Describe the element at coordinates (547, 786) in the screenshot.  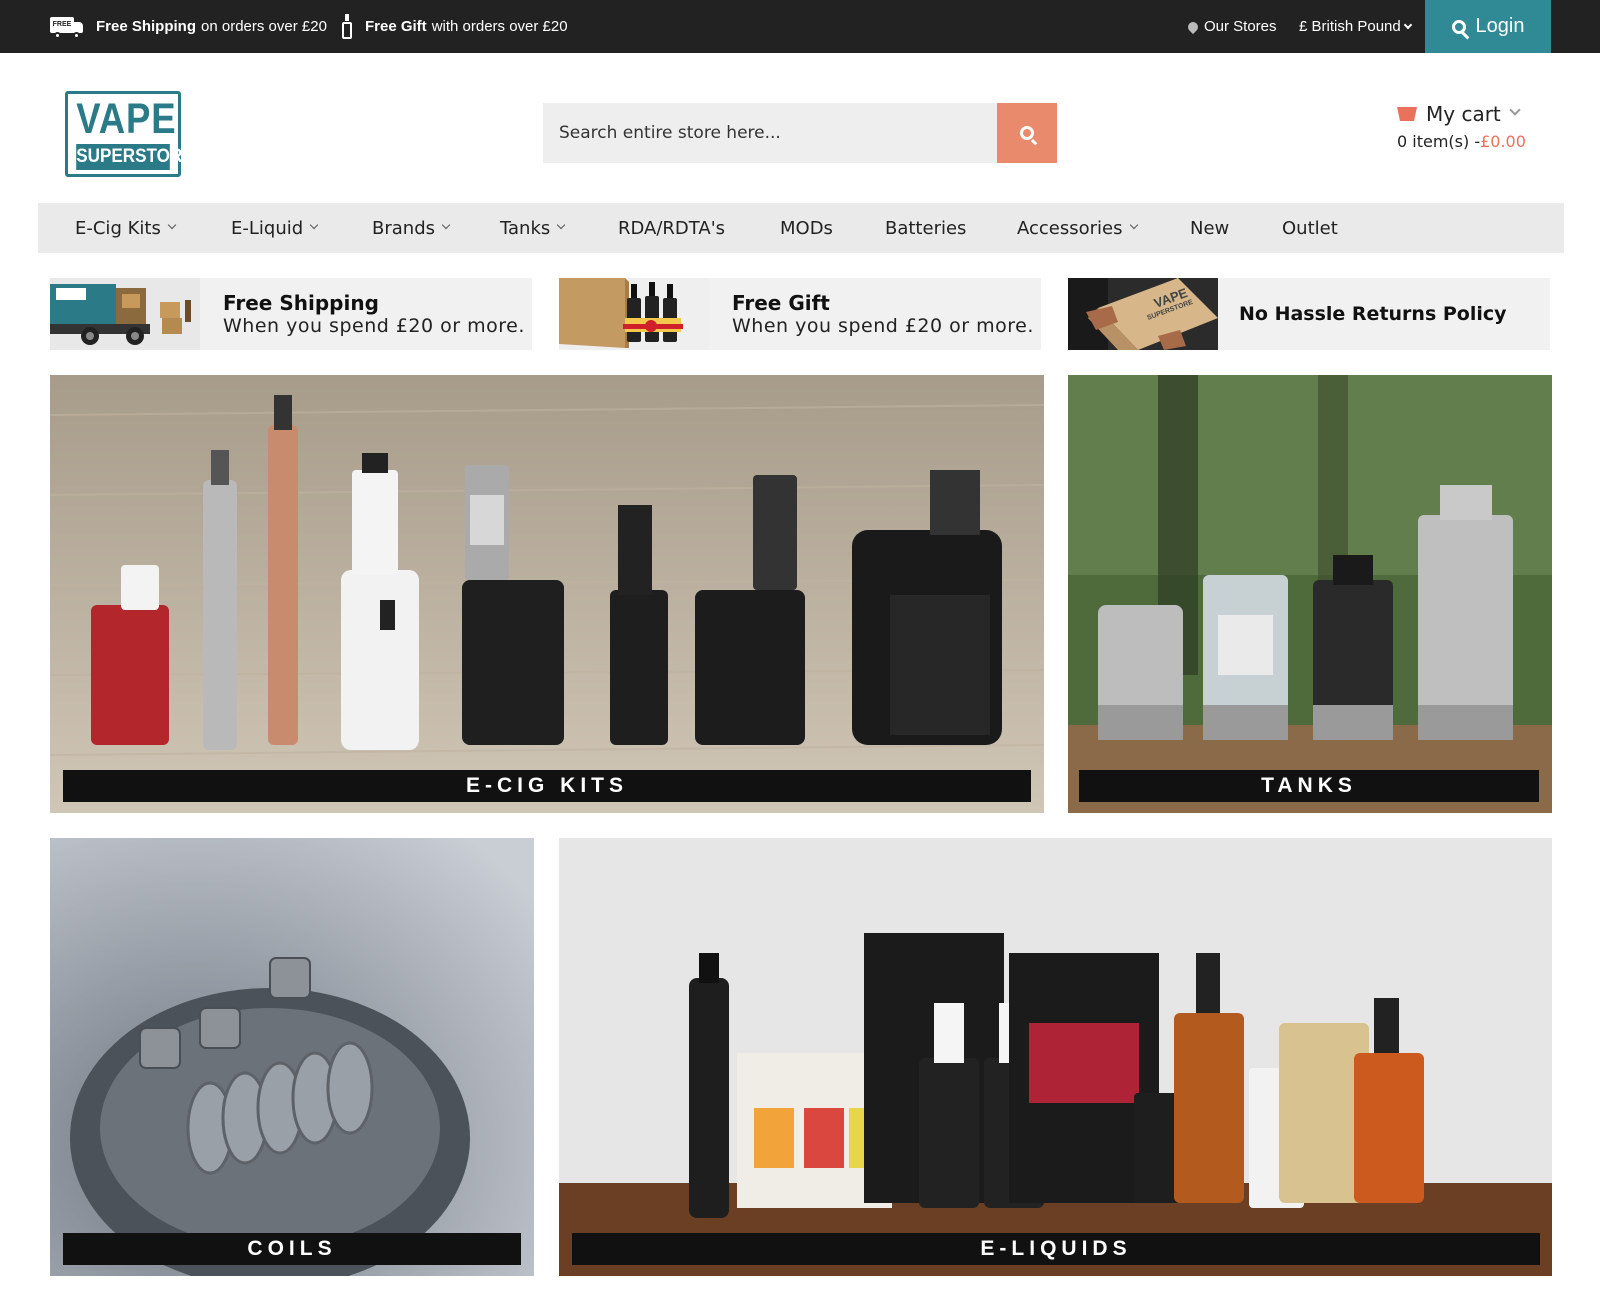
I see `category-label: E-CIG KITS` at that location.